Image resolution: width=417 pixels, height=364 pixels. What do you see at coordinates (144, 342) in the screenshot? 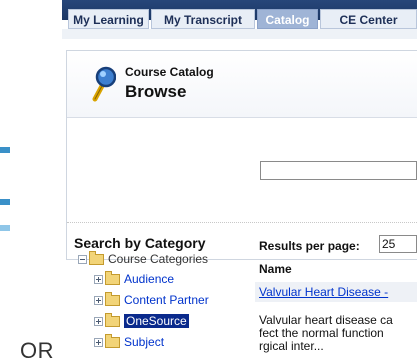
I see `tree-item-label: Subject` at bounding box center [144, 342].